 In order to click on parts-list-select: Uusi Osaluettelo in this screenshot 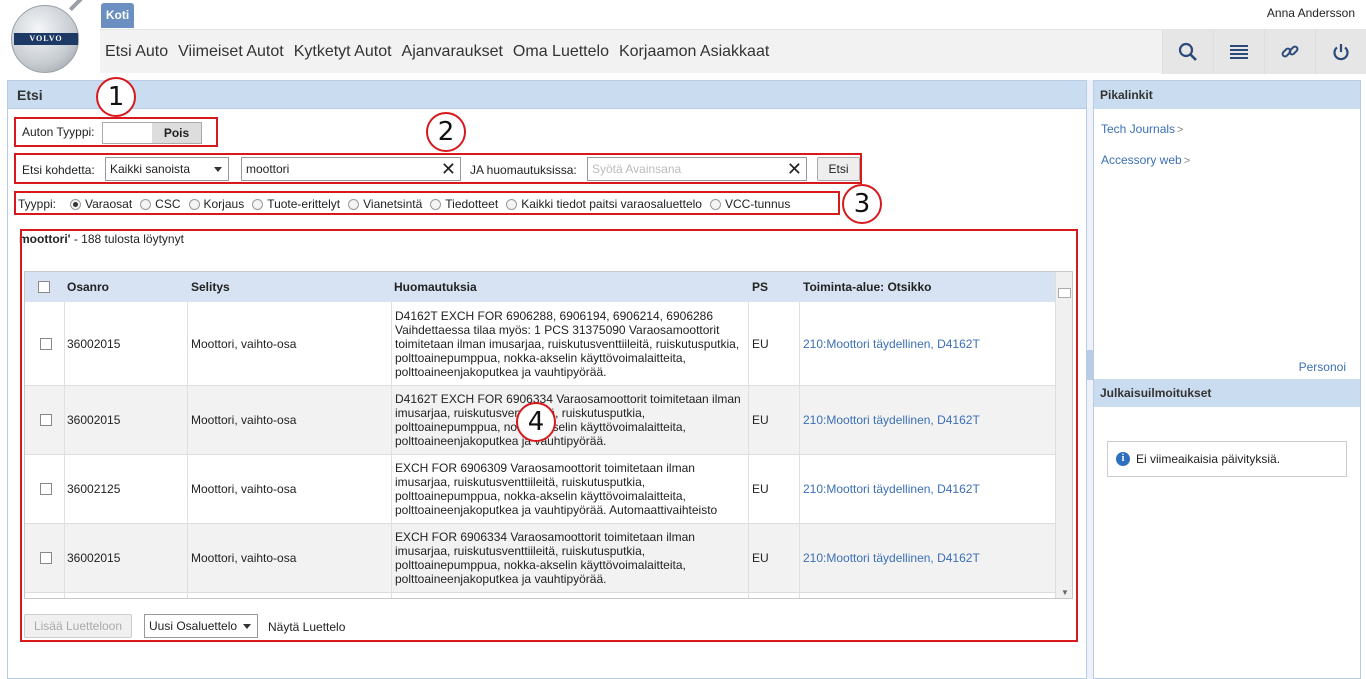, I will do `click(201, 626)`.